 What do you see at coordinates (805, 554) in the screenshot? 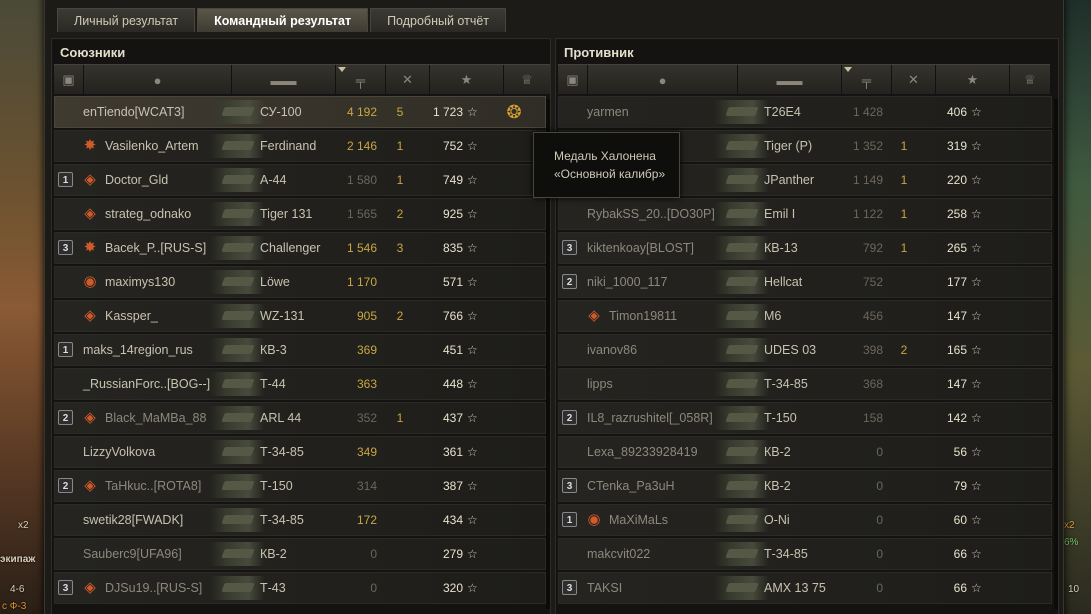
I see `table-row: makcvit022 Т-34-85 0 66 ☆` at bounding box center [805, 554].